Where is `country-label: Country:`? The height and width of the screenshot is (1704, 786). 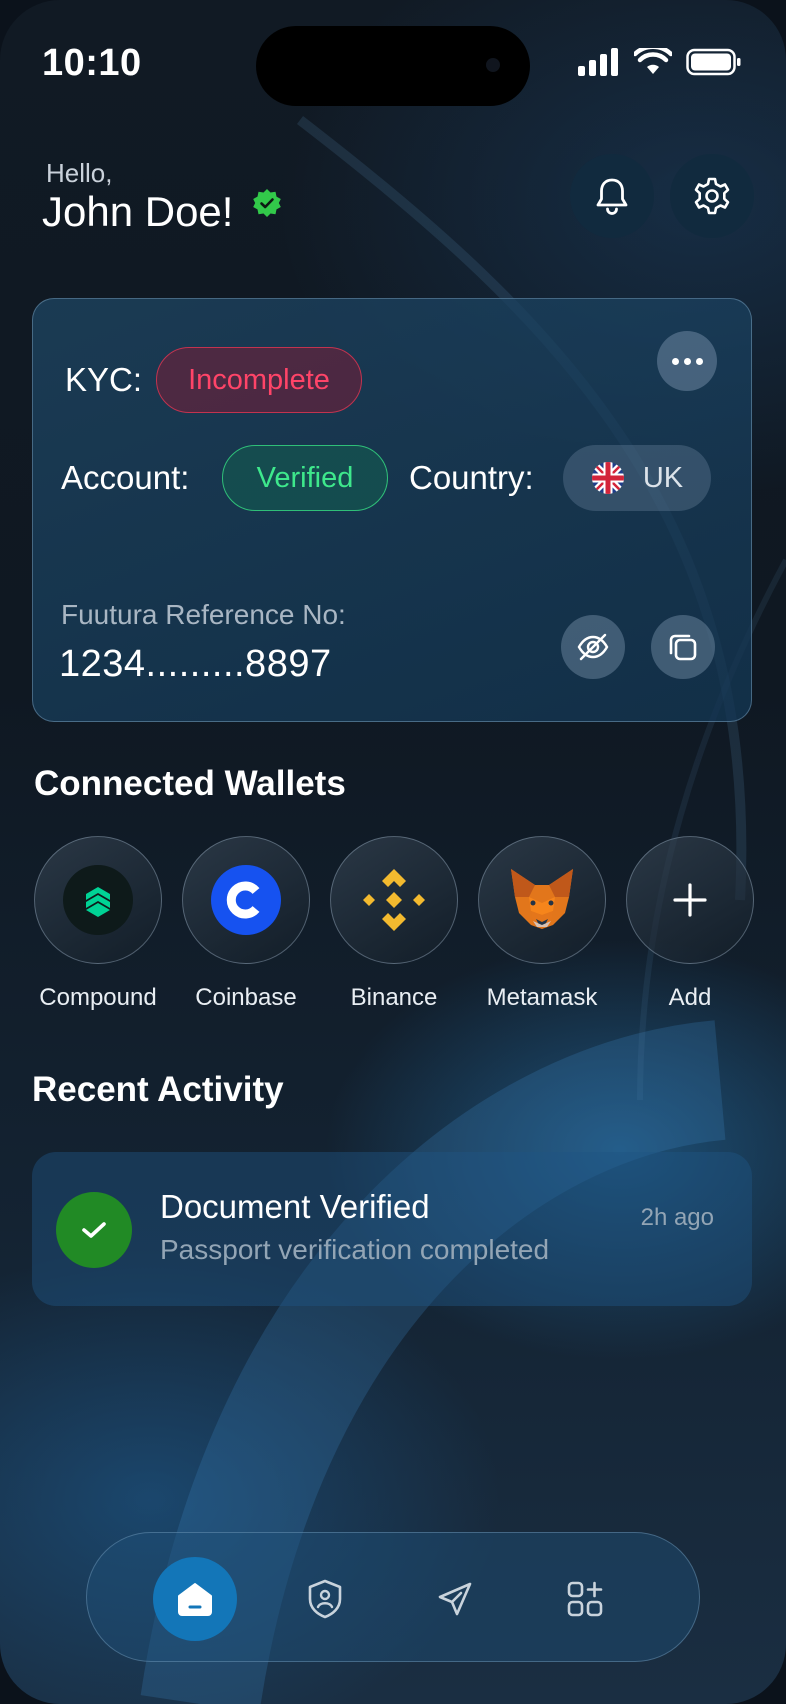
country-label: Country: is located at coordinates (471, 477).